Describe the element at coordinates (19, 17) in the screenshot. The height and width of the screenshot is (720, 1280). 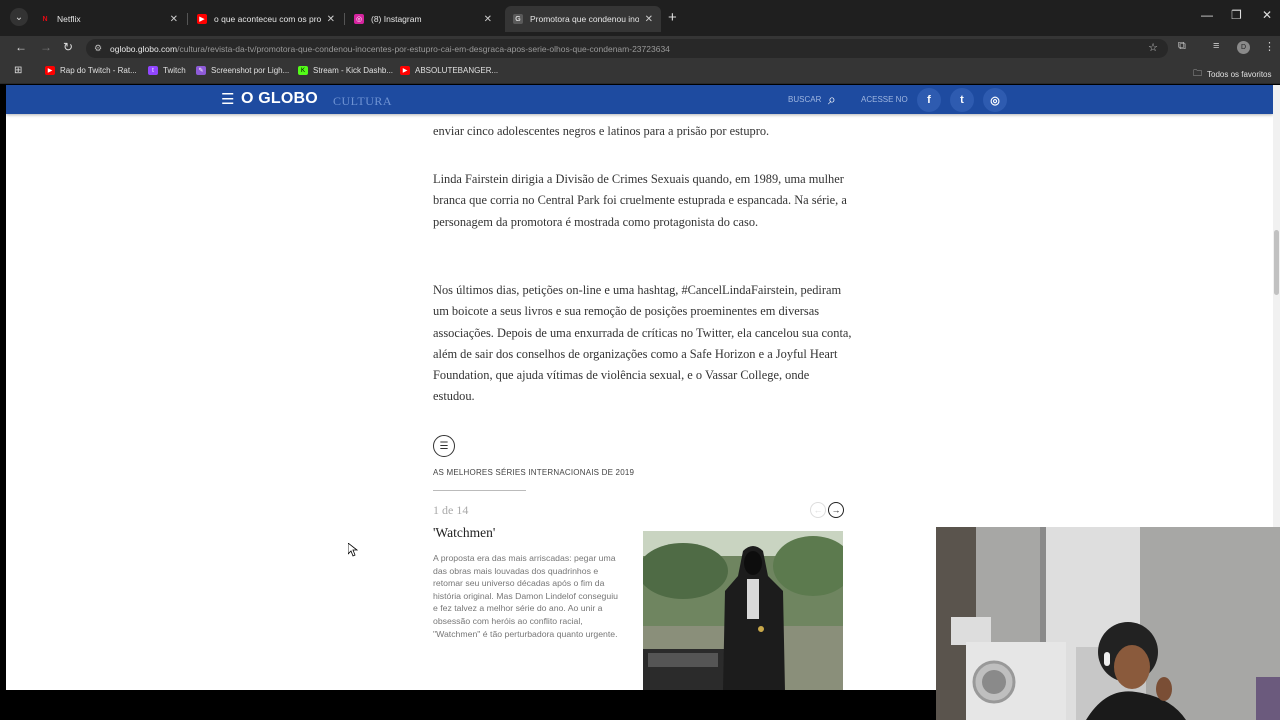
I see `tab-search-button: ⌄` at that location.